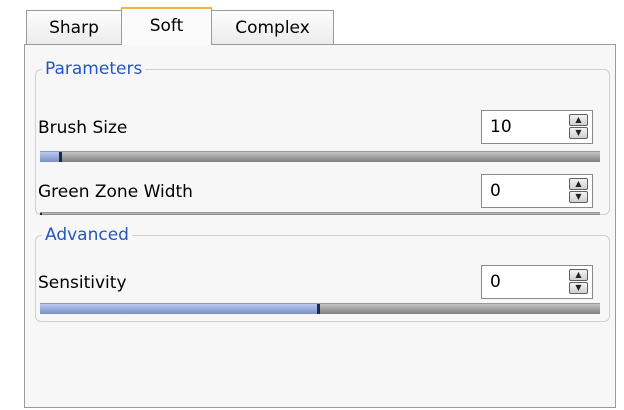 The image size is (624, 410). I want to click on parameters-group-title: Parameters, so click(94, 69).